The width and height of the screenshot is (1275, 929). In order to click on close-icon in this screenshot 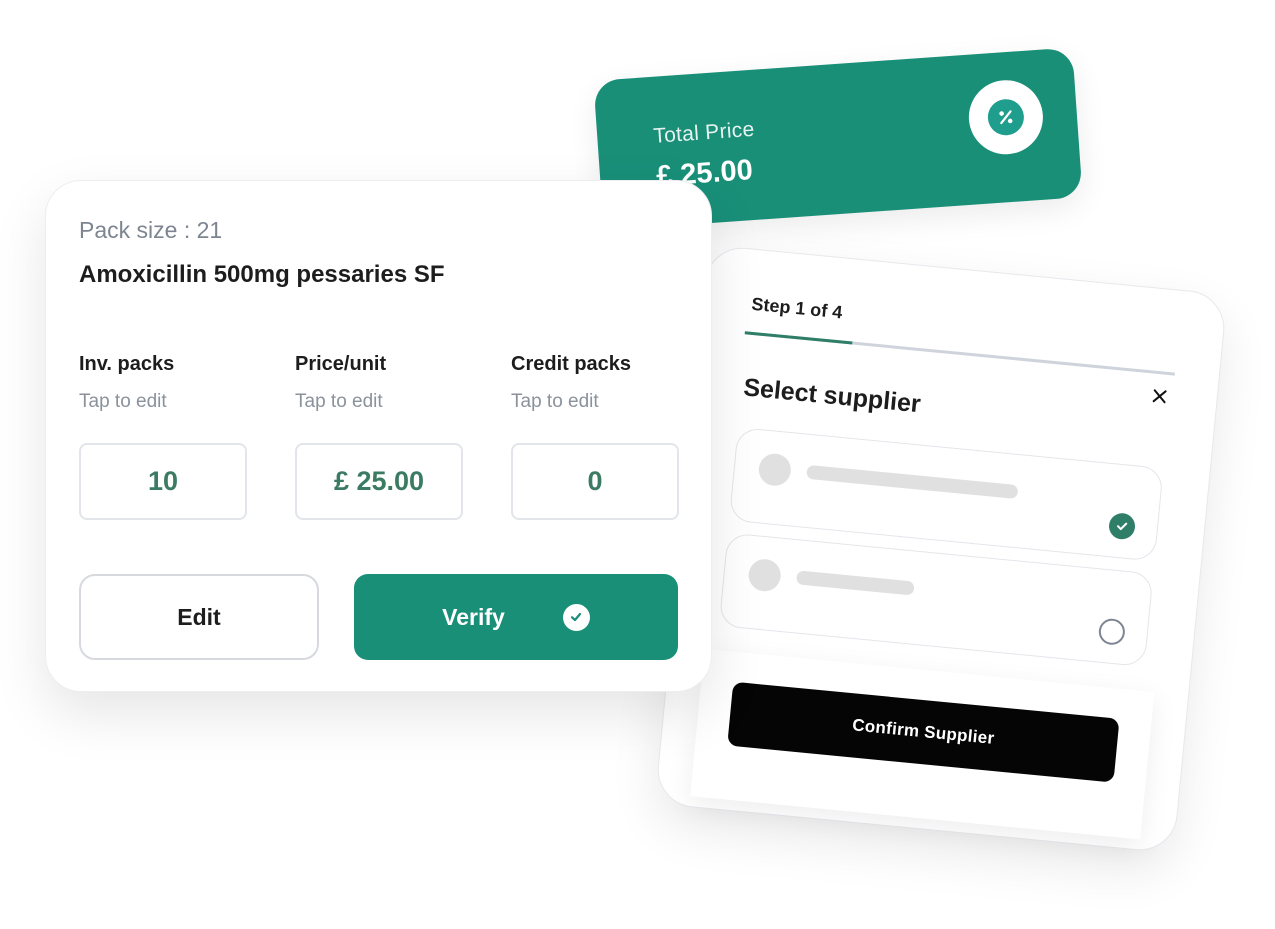, I will do `click(1160, 396)`.